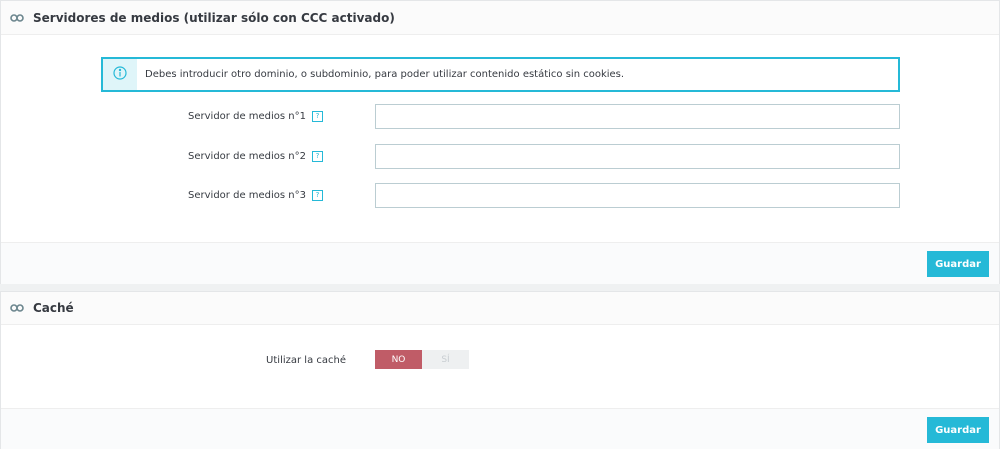 The height and width of the screenshot is (449, 1000). What do you see at coordinates (247, 156) in the screenshot?
I see `media-server-2-label-text: Servidor de medios n°2` at bounding box center [247, 156].